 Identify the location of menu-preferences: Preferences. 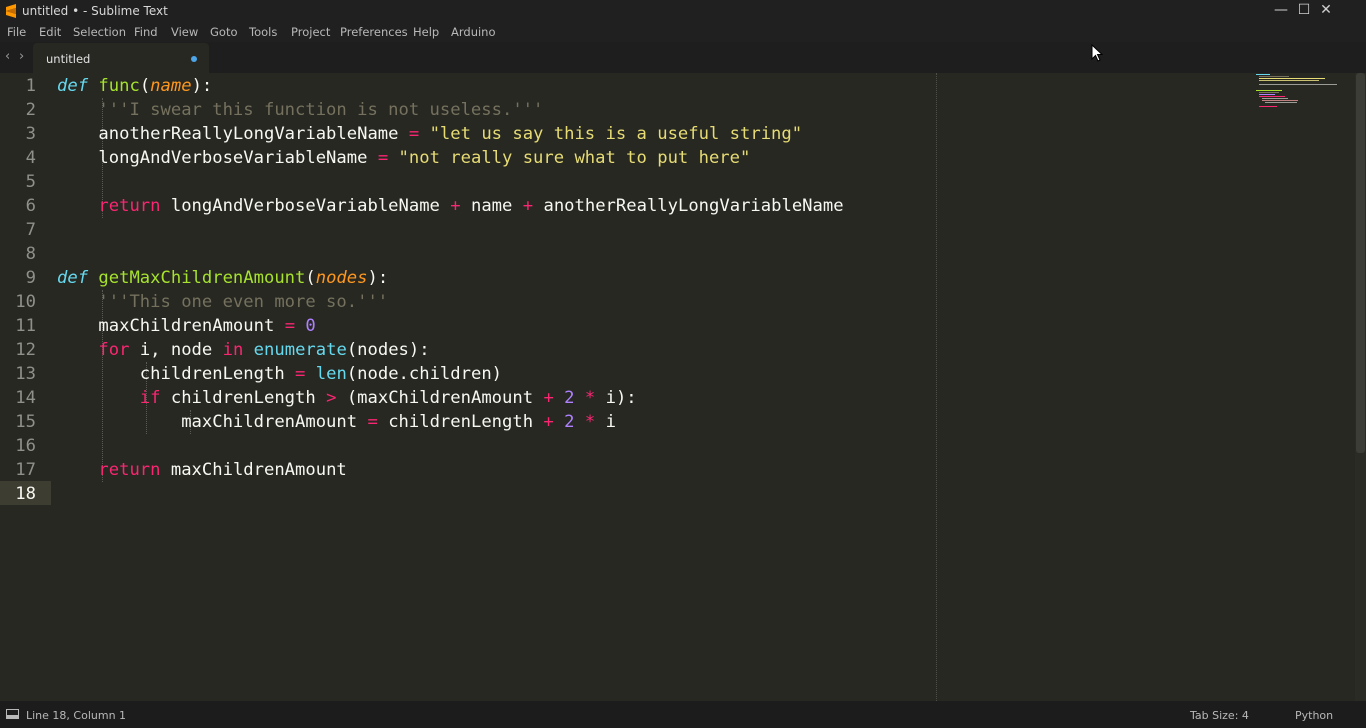
(374, 32).